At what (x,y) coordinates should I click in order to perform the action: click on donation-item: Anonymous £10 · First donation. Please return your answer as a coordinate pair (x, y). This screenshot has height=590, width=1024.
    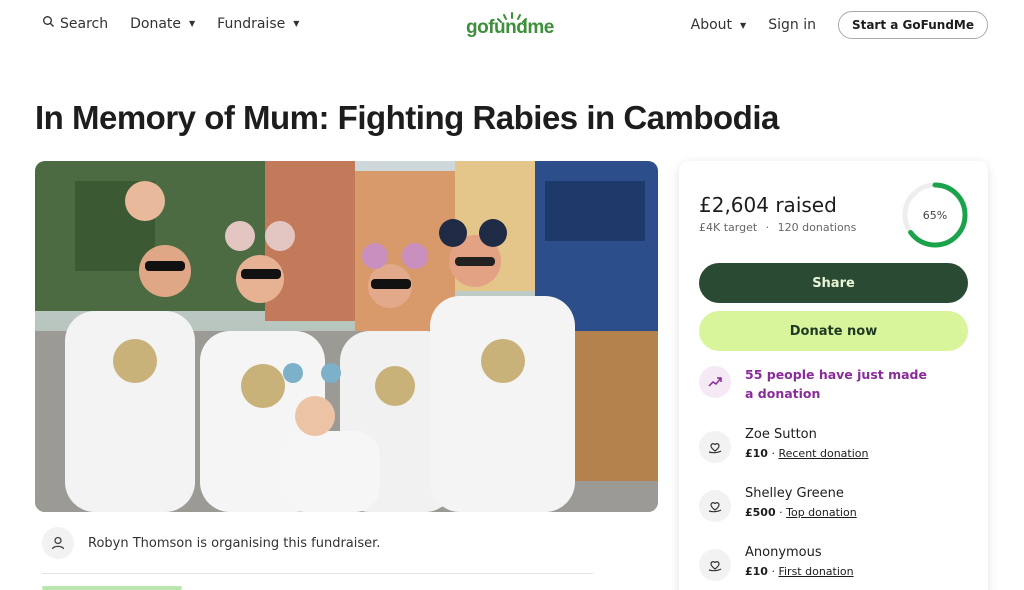
    Looking at the image, I should click on (776, 563).